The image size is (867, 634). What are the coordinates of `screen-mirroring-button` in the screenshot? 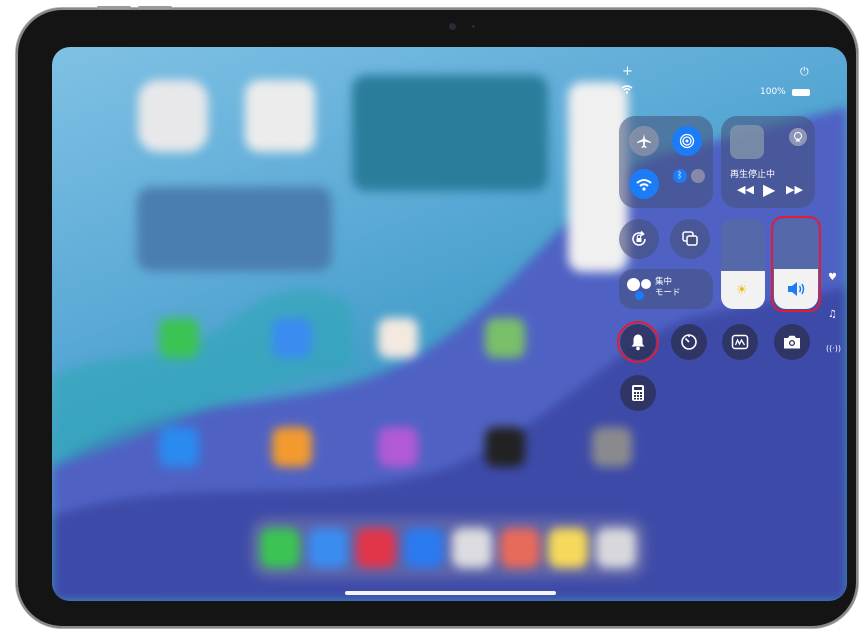 It's located at (690, 239).